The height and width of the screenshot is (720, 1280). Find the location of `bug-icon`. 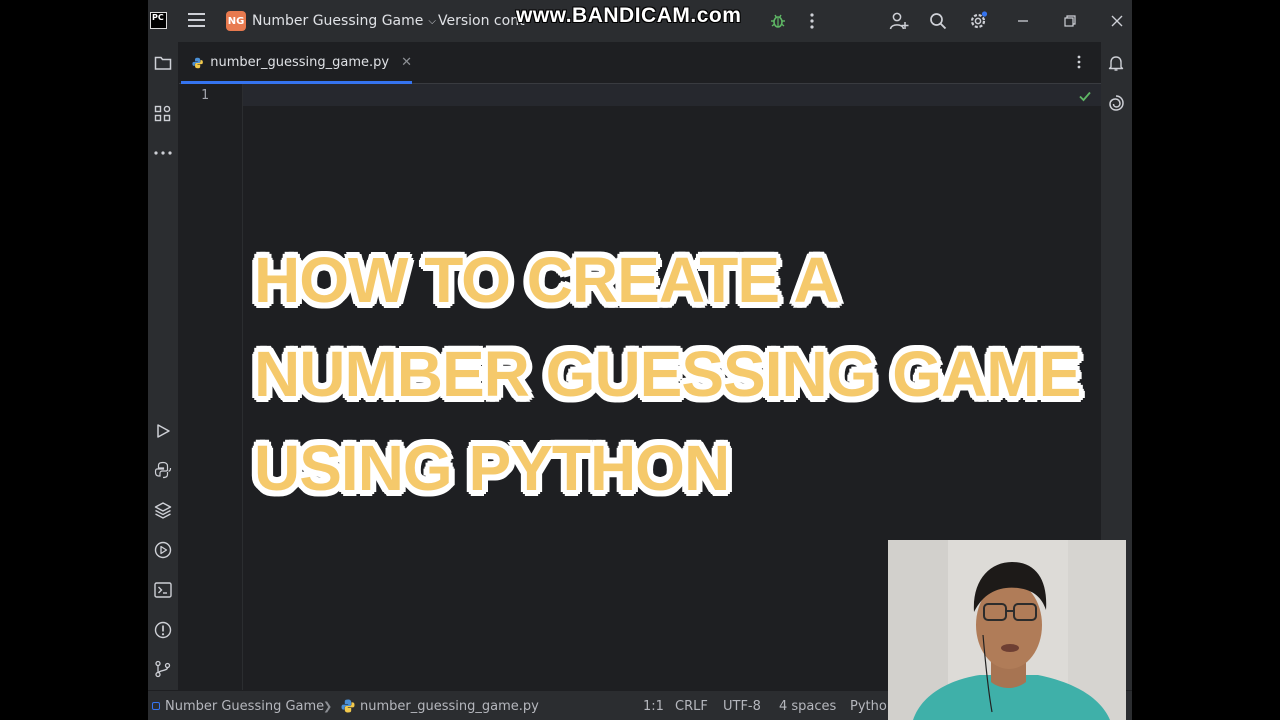

bug-icon is located at coordinates (778, 21).